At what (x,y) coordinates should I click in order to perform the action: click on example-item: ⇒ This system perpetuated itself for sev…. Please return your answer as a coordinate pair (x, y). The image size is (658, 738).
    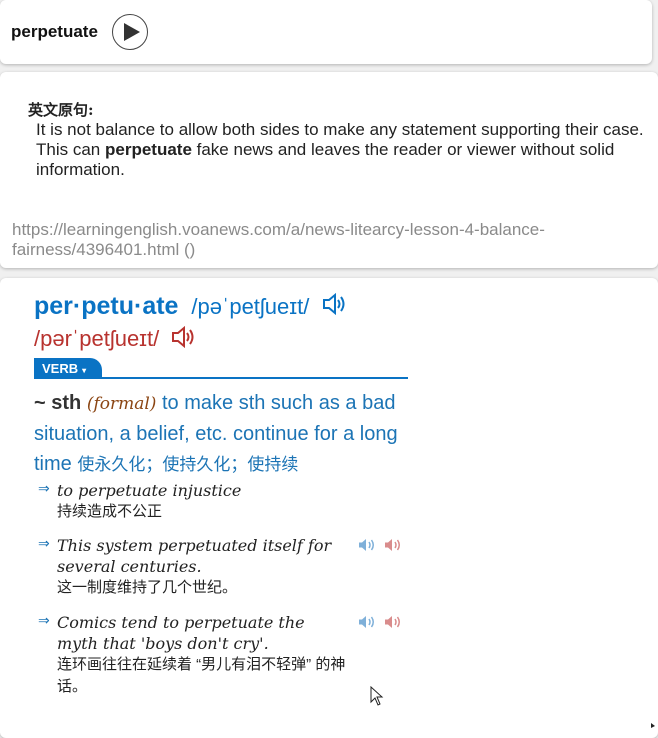
    Looking at the image, I should click on (219, 567).